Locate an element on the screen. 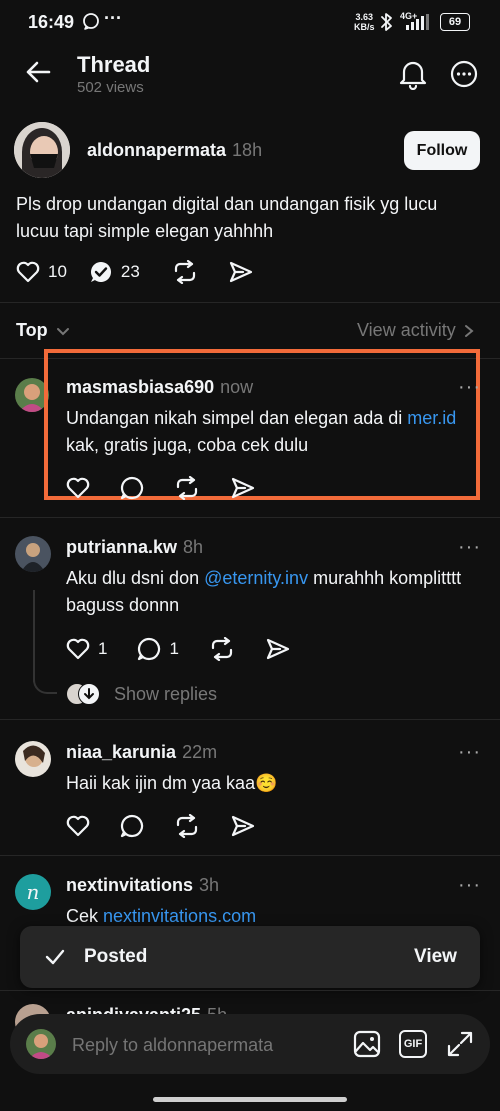 The image size is (500, 1111). reply-count: 1 is located at coordinates (174, 648).